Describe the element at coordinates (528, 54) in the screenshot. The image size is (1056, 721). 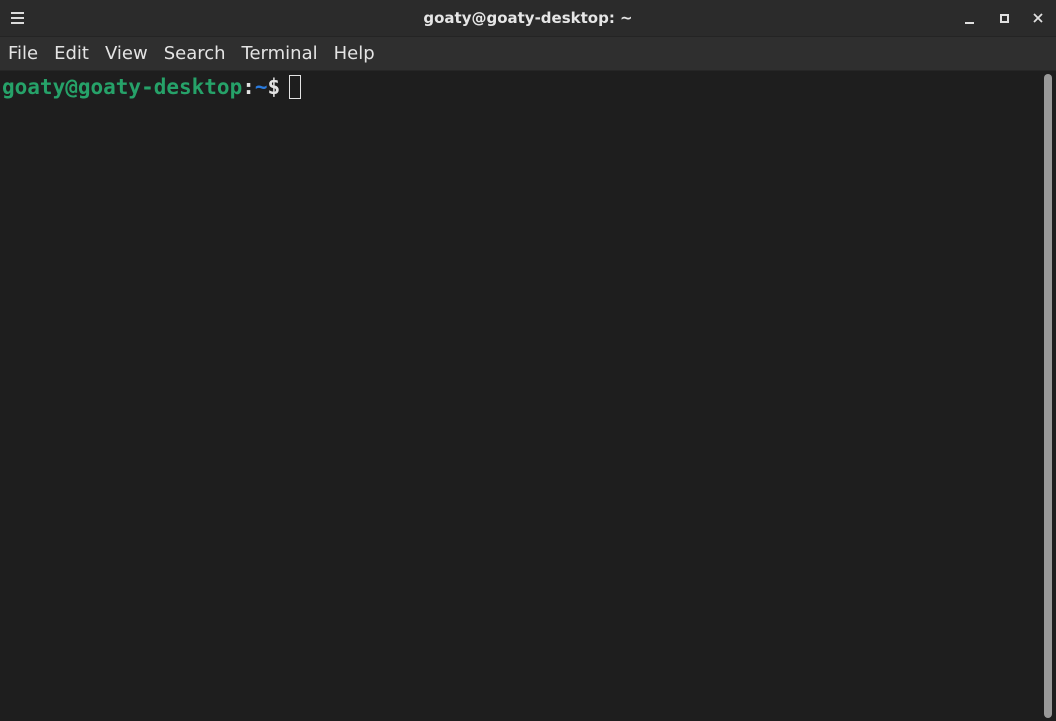
I see `menu-bar: File Edit View Search Terminal Help` at that location.